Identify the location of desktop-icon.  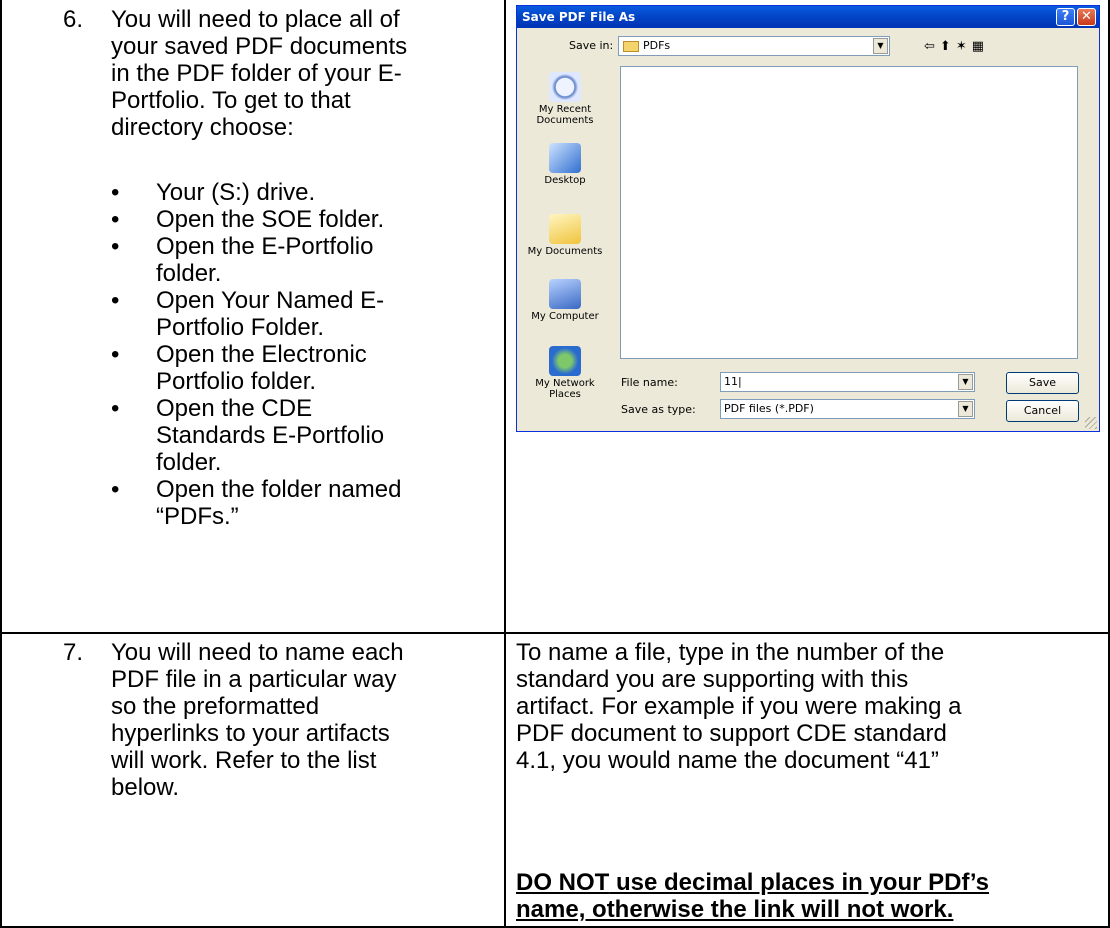
(565, 158).